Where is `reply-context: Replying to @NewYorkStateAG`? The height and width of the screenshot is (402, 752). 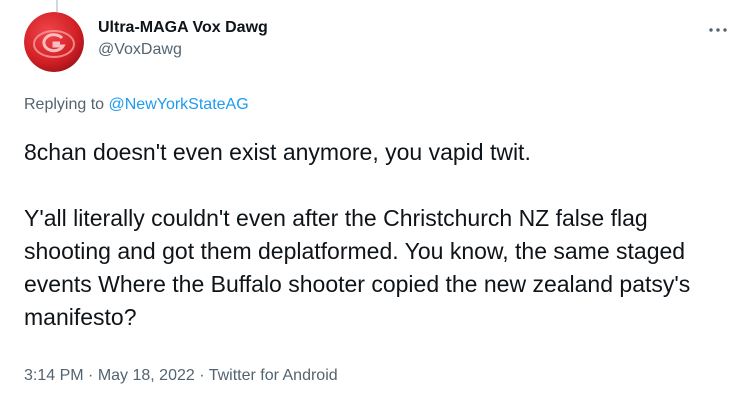
reply-context: Replying to @NewYorkStateAG is located at coordinates (136, 105).